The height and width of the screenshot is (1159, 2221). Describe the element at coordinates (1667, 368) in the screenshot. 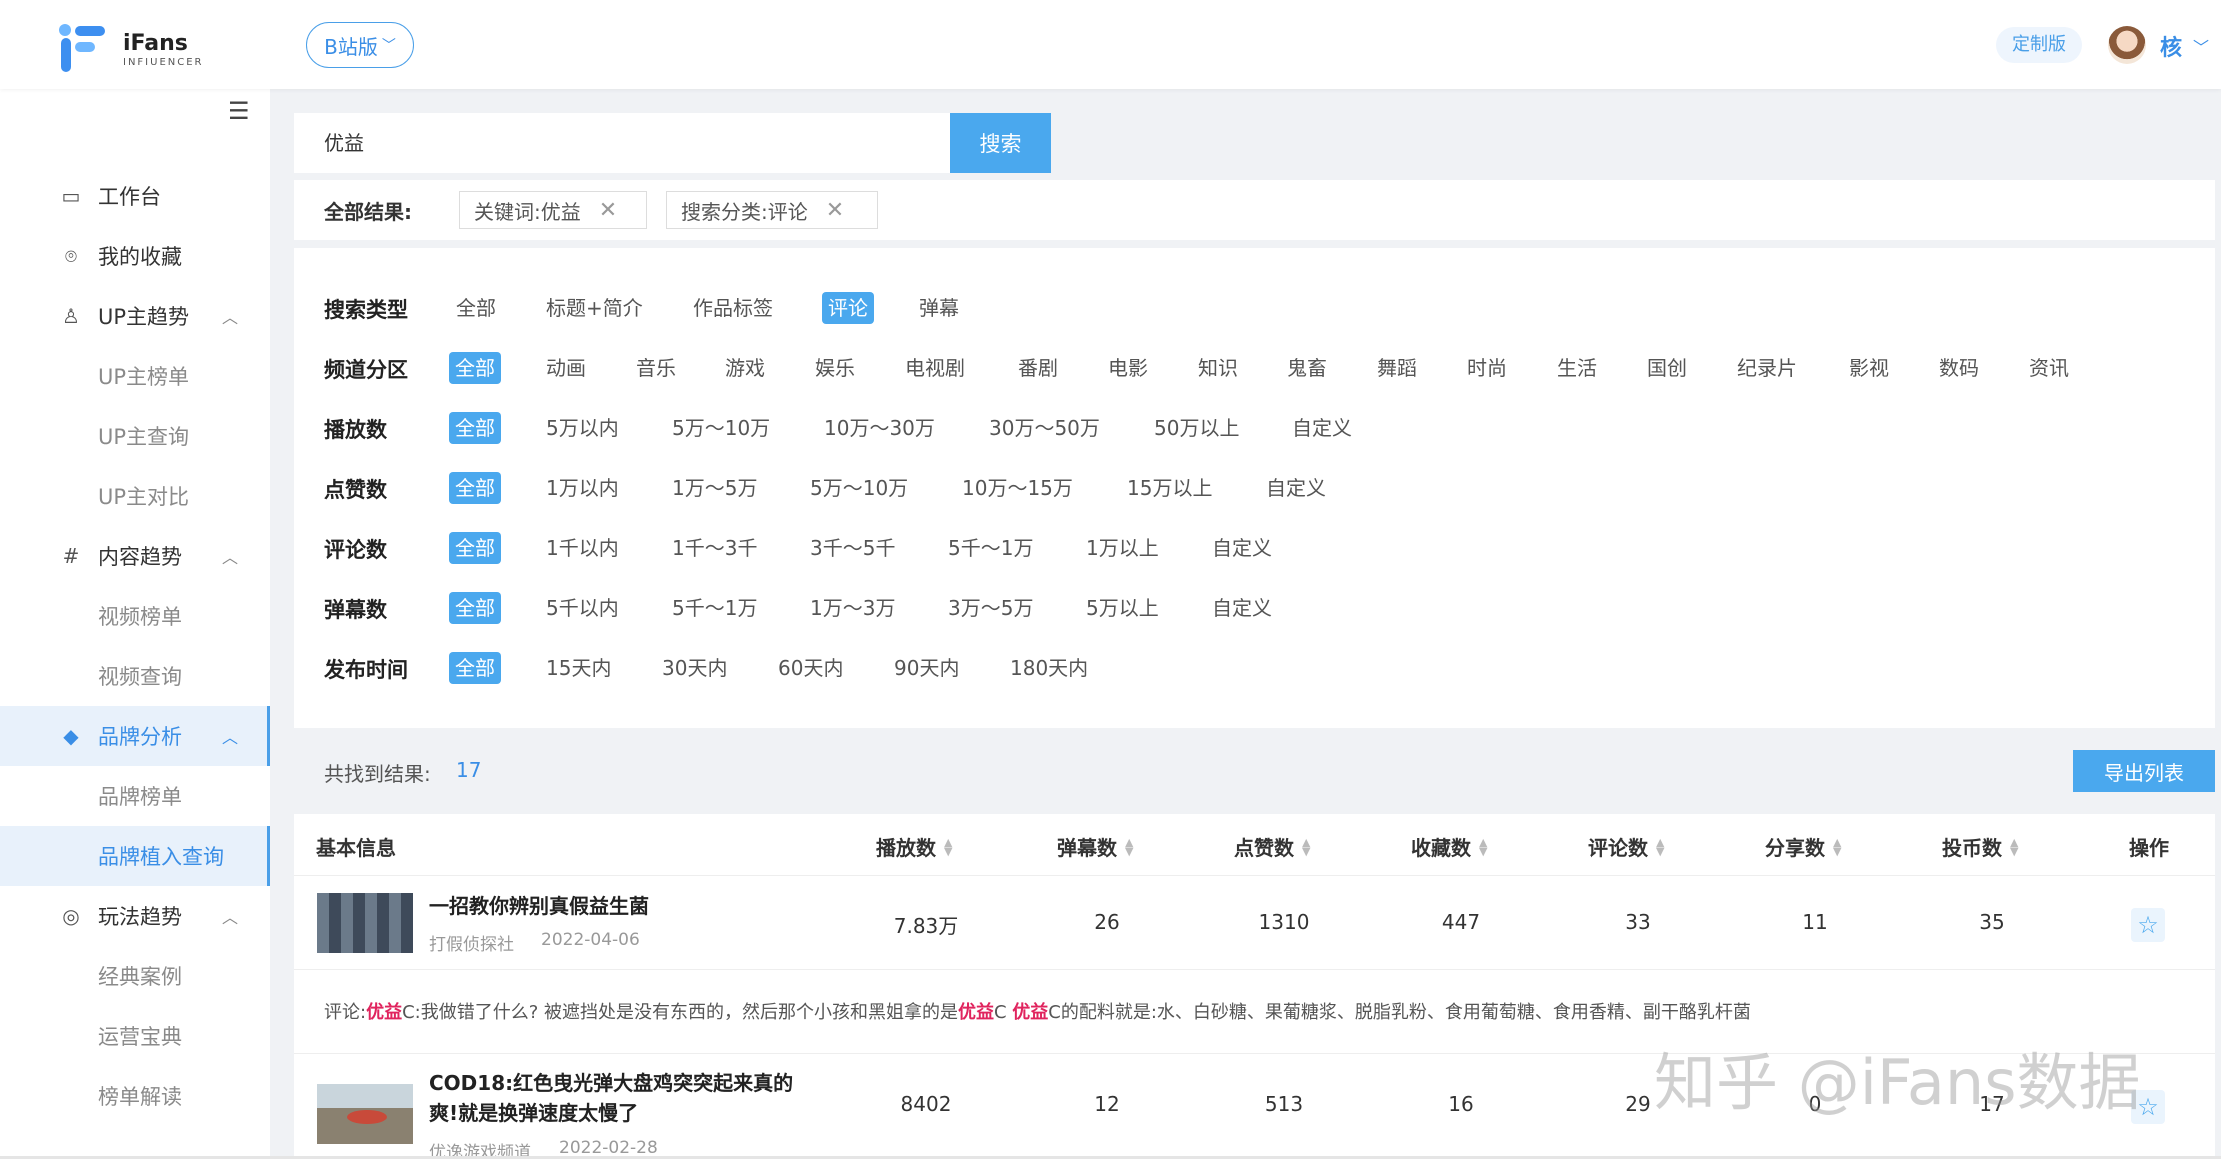

I see `filter-option: 国创` at that location.